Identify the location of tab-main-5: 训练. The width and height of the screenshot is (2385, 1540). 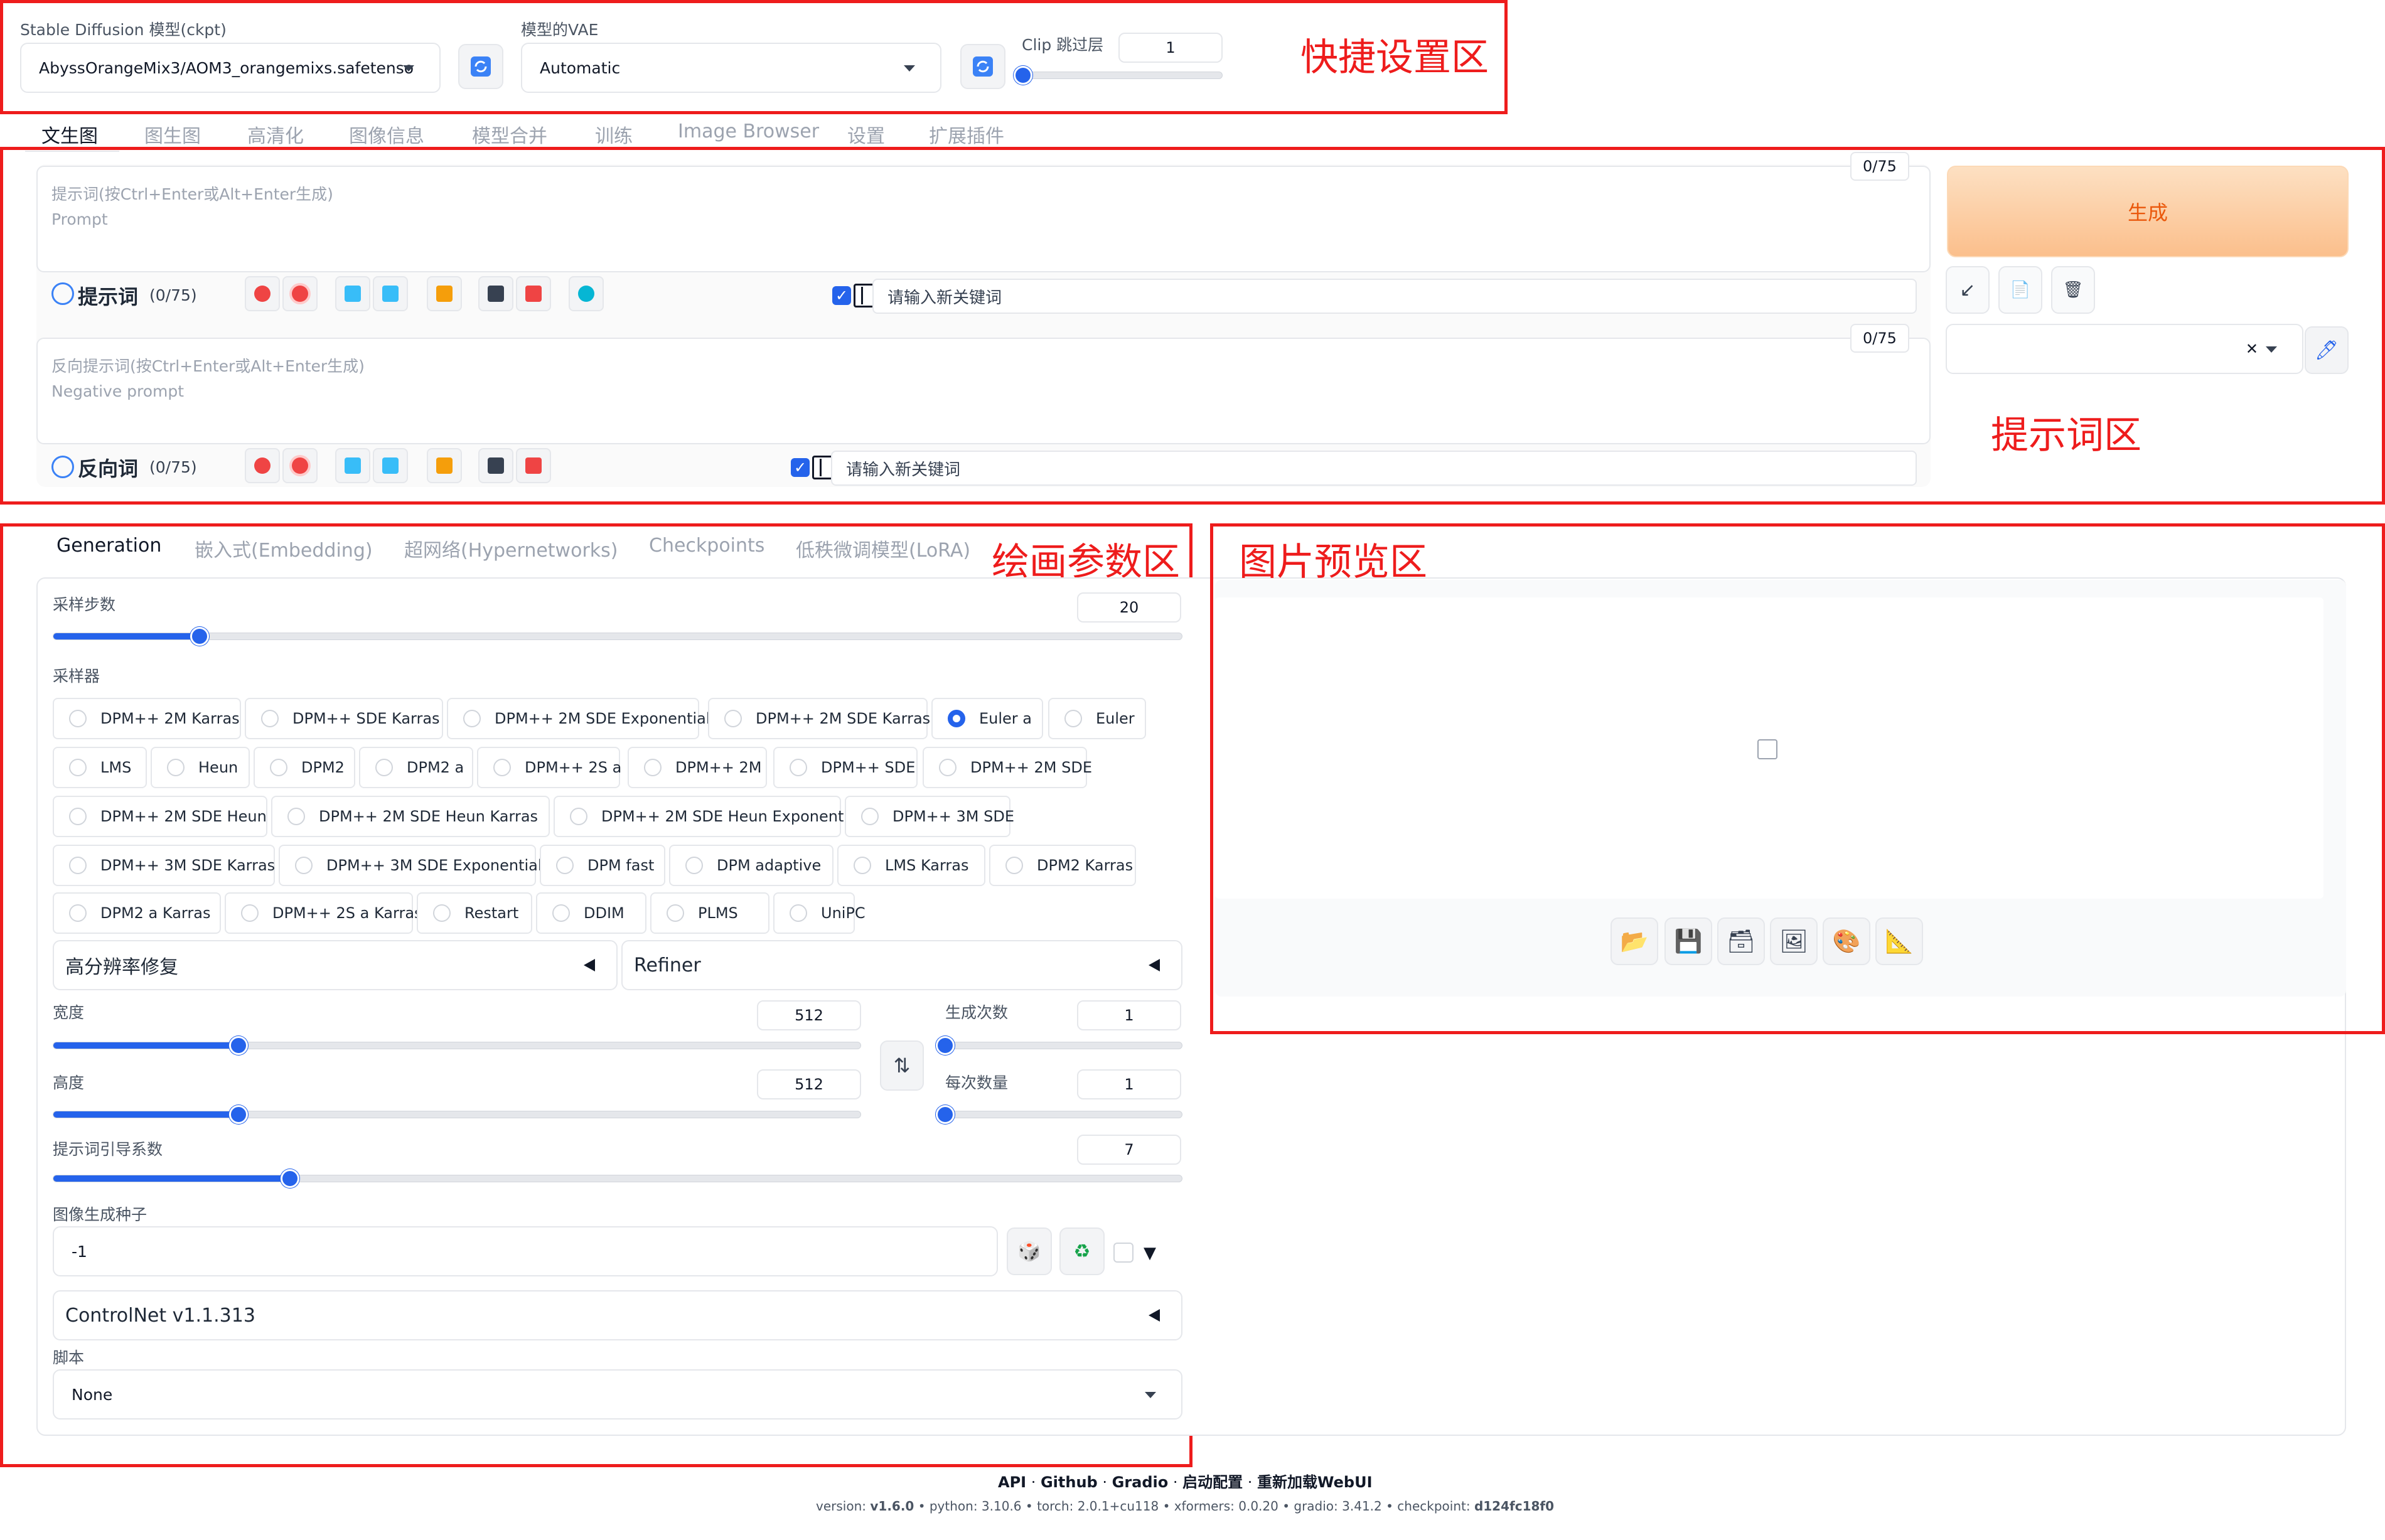
(614, 134).